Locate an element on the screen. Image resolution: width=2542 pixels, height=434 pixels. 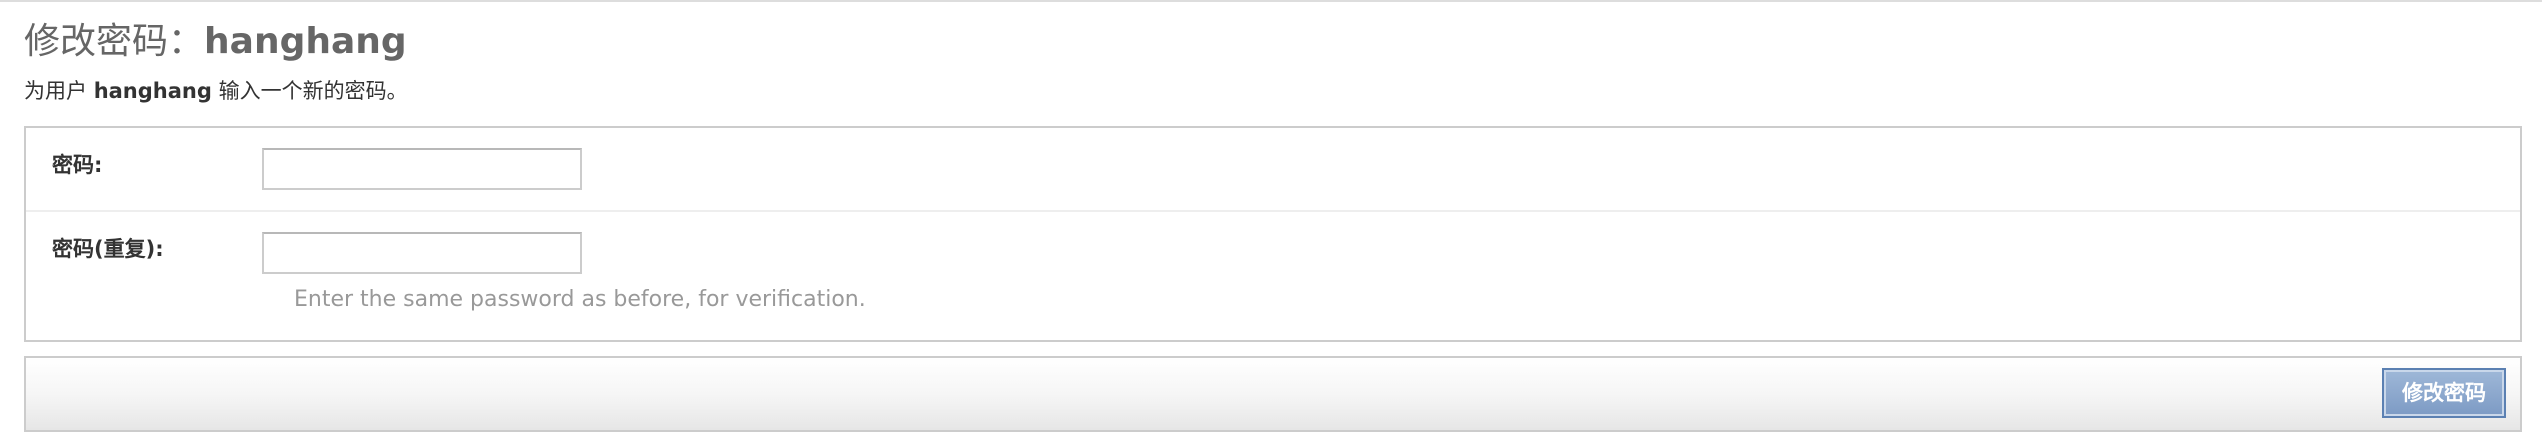
page-title-username: hanghang is located at coordinates (305, 41).